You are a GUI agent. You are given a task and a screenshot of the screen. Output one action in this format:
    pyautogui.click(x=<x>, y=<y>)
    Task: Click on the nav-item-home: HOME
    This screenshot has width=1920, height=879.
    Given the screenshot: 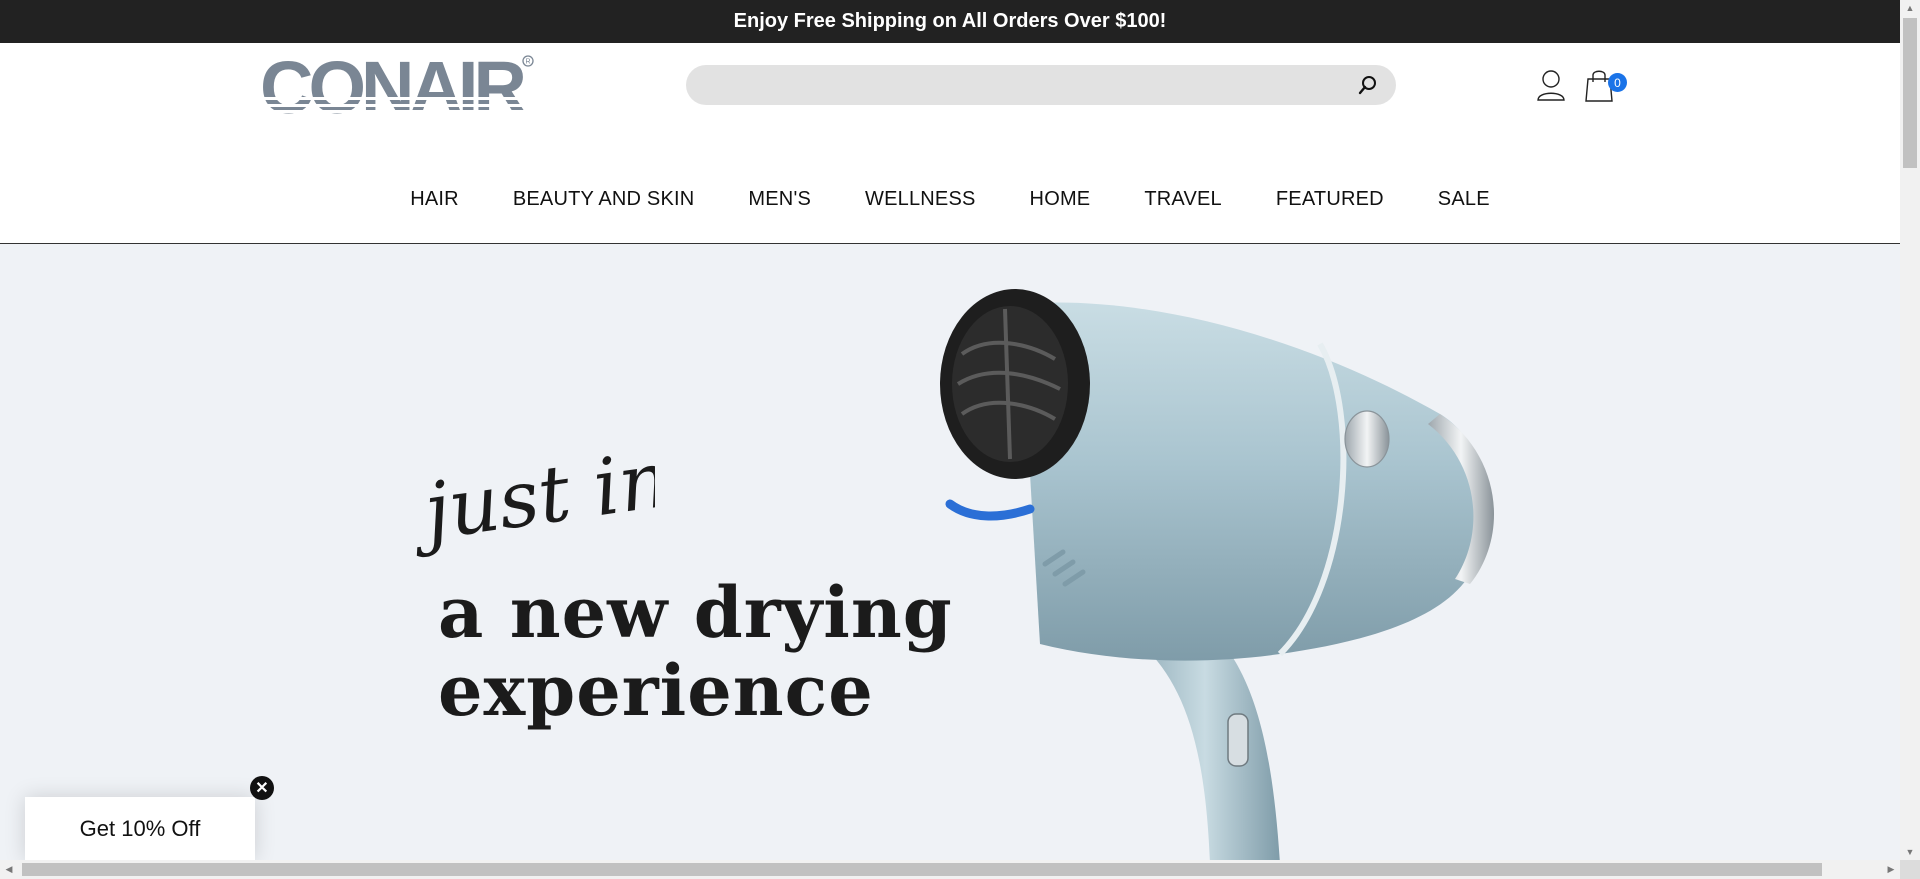 What is the action you would take?
    pyautogui.click(x=1060, y=199)
    